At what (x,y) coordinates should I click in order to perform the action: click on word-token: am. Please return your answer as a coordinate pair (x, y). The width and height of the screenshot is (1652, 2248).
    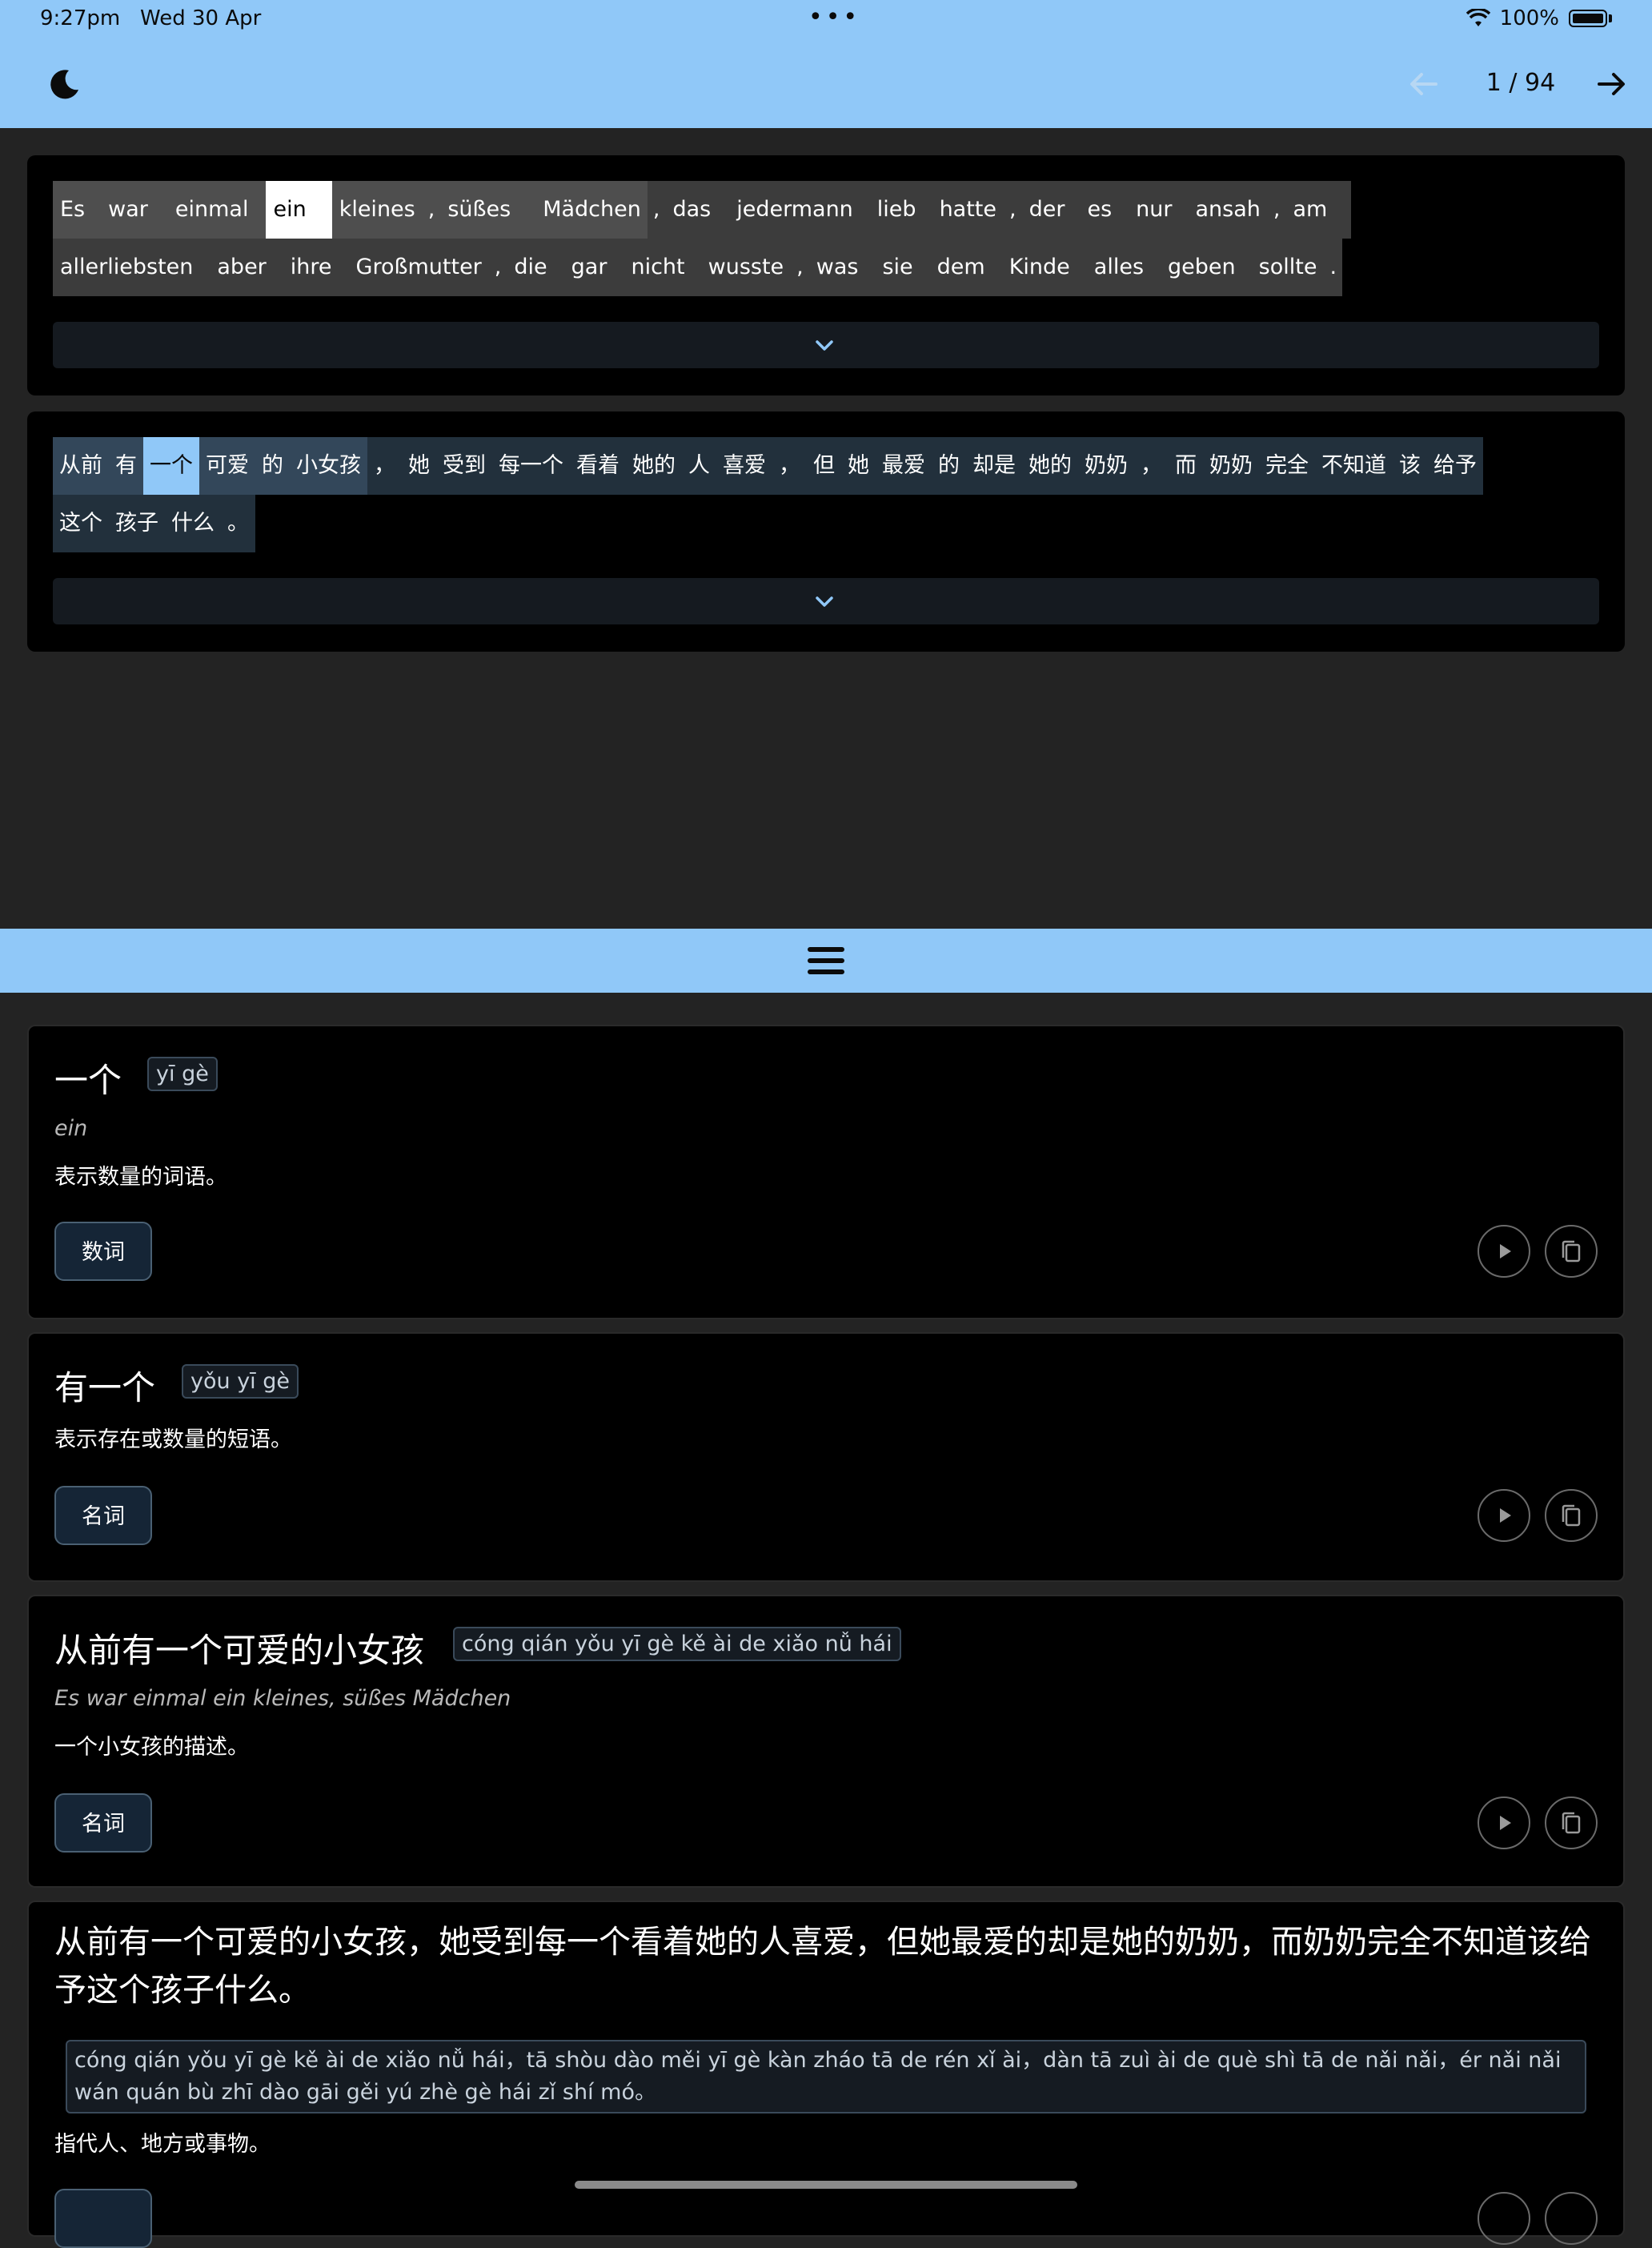
    Looking at the image, I should click on (1318, 210).